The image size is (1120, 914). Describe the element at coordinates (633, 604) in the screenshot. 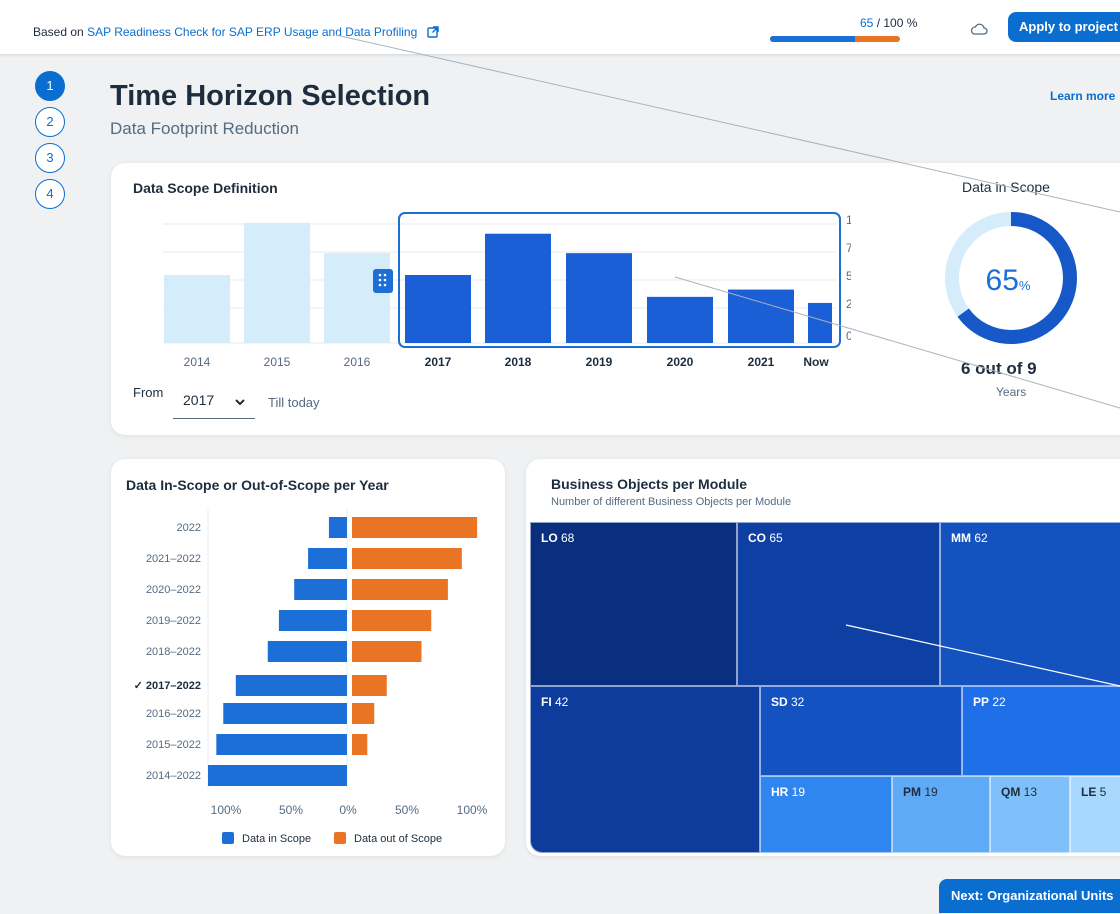

I see `treemap-cell-lo: LO 68` at that location.